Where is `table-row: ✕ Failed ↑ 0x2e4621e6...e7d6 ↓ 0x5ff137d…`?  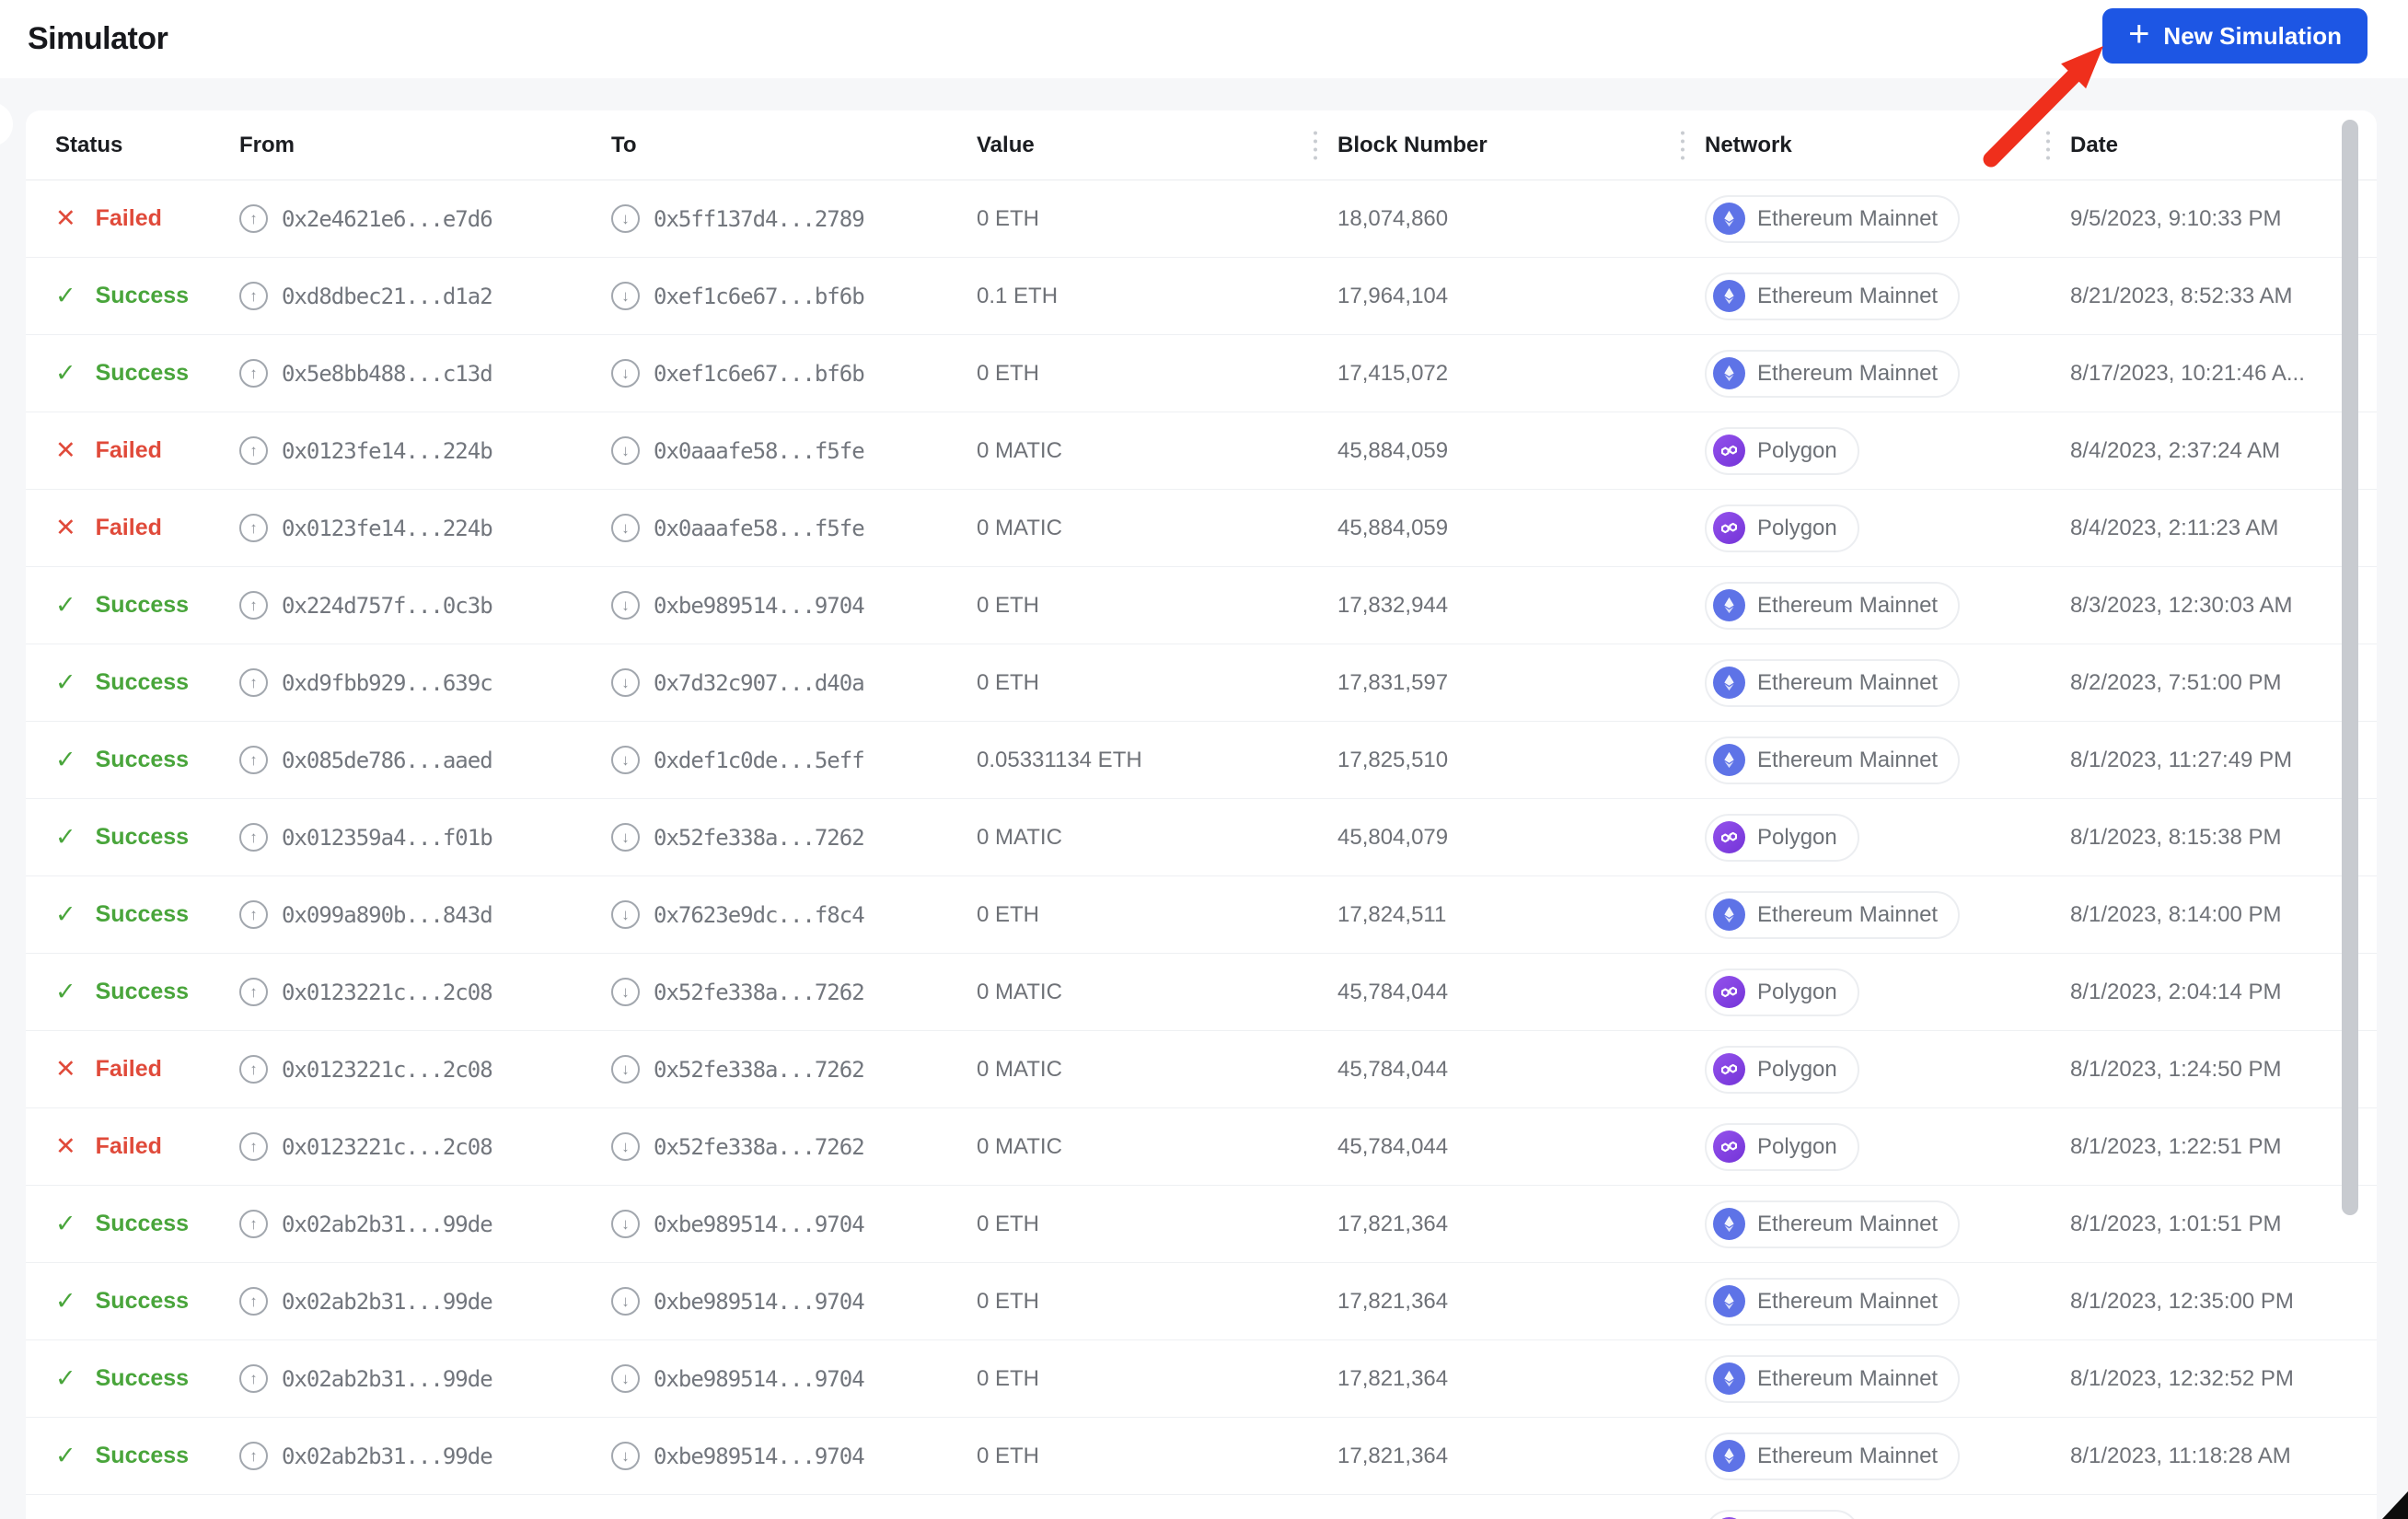
table-row: ✕ Failed ↑ 0x2e4621e6...e7d6 ↓ 0x5ff137d… is located at coordinates (1201, 219).